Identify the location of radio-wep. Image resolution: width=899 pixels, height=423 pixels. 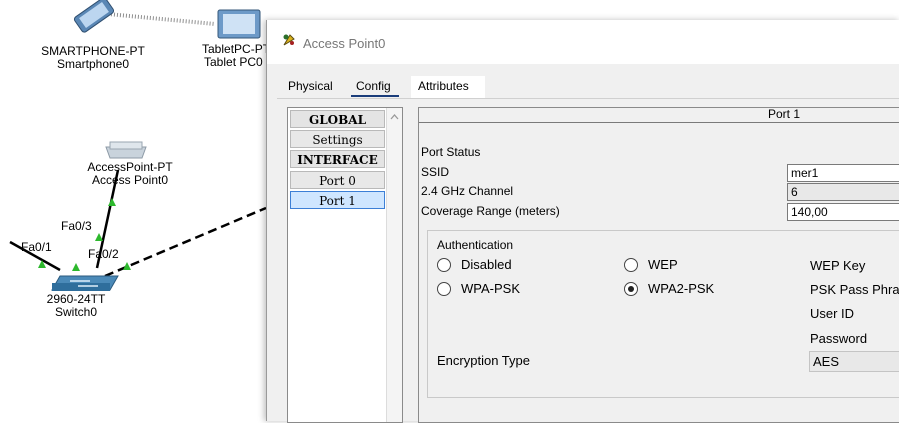
(631, 265).